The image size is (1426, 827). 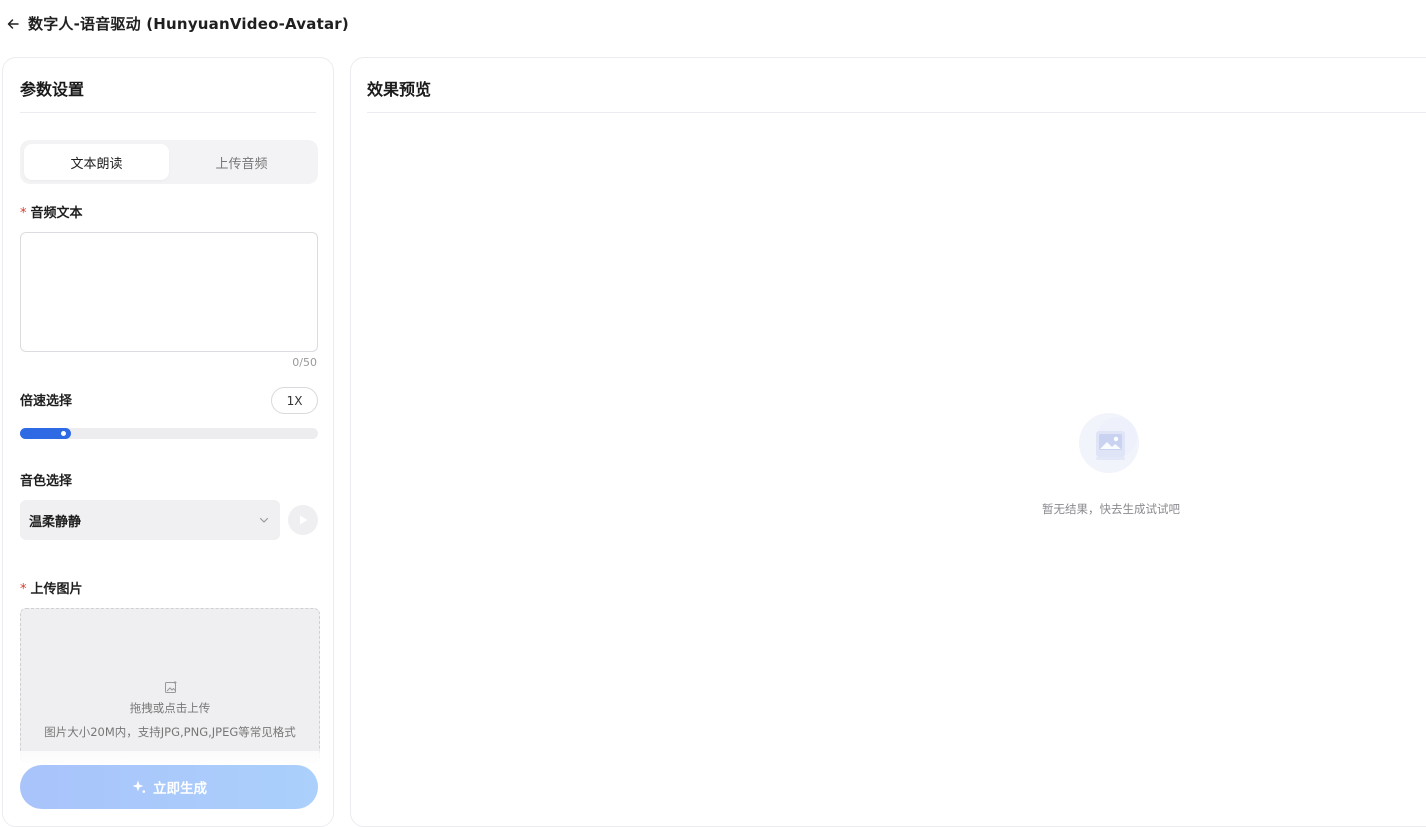 I want to click on preview-title: 效果预览, so click(x=399, y=89).